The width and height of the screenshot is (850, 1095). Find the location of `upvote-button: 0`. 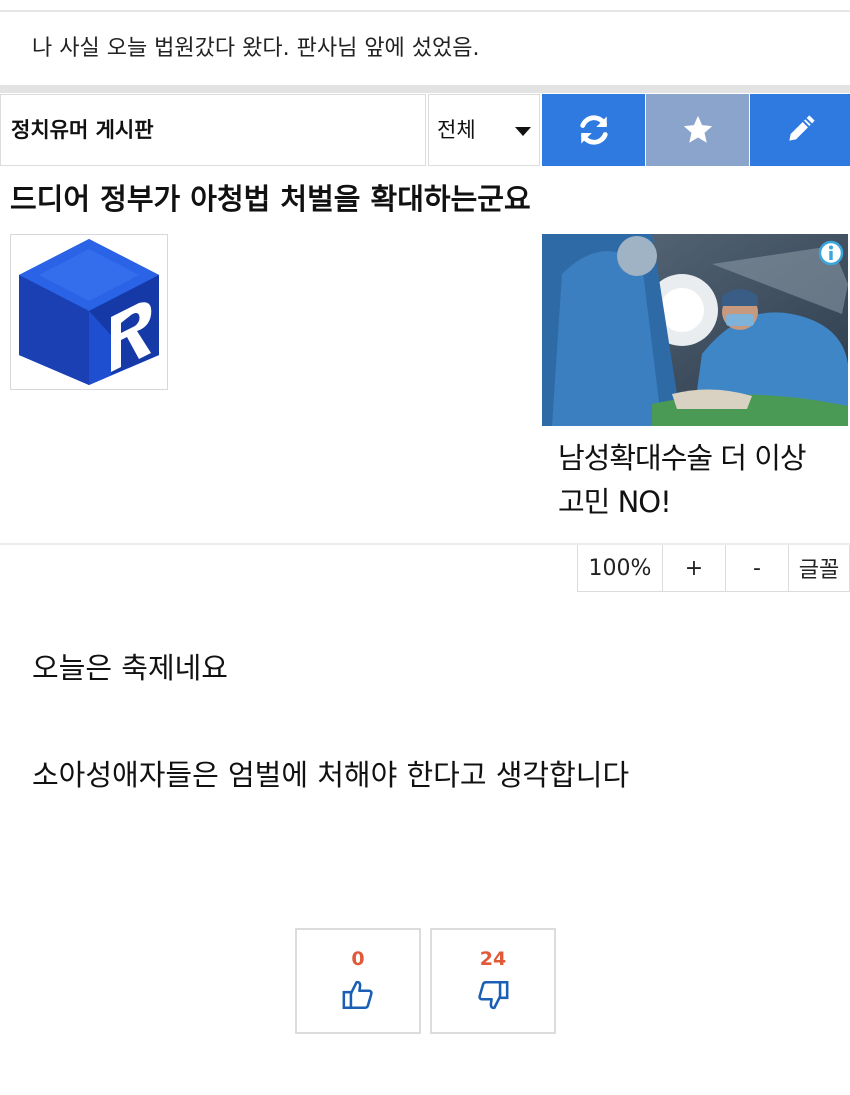

upvote-button: 0 is located at coordinates (358, 981).